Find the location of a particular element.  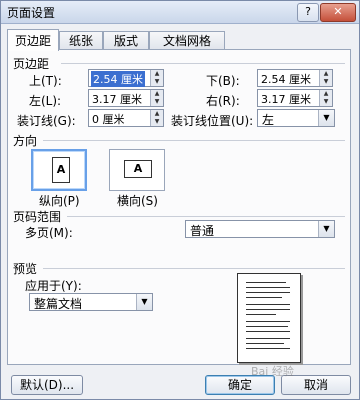

multiple-pages-select: 普通 ▼ is located at coordinates (260, 229).